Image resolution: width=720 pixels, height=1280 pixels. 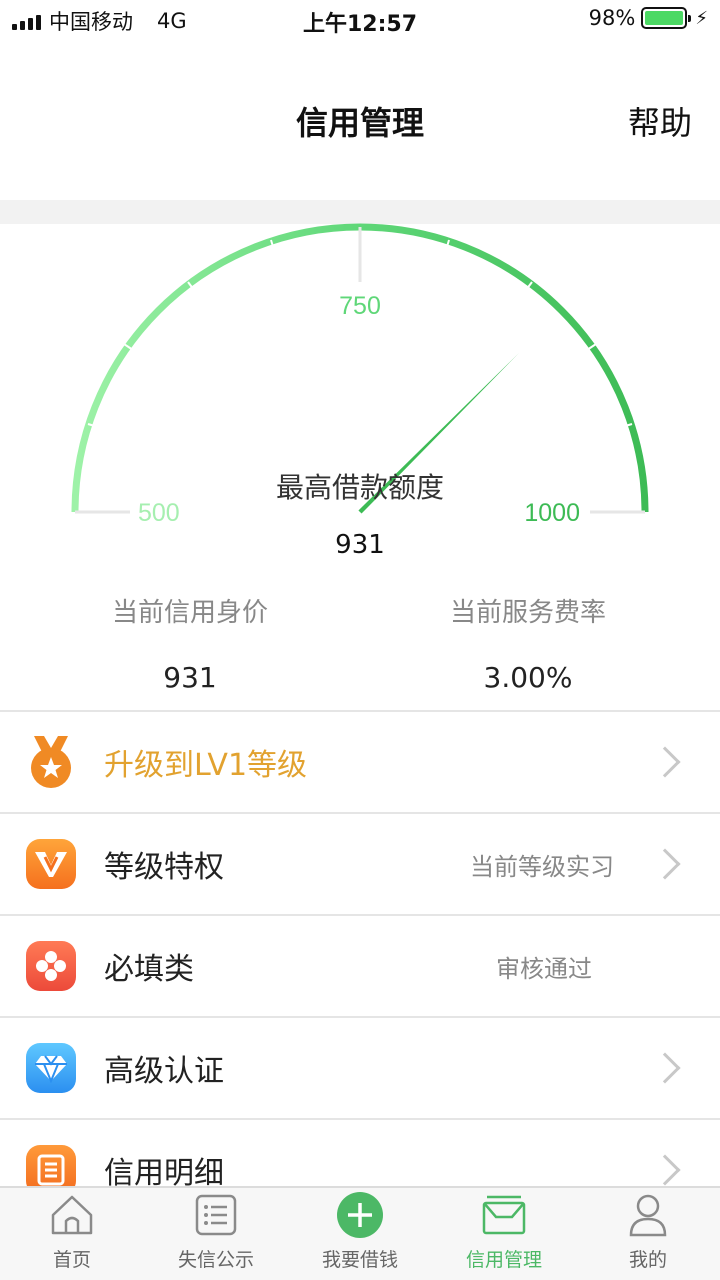 What do you see at coordinates (360, 865) in the screenshot?
I see `list-item-level-privileges: 等级特权 当前等级实习` at bounding box center [360, 865].